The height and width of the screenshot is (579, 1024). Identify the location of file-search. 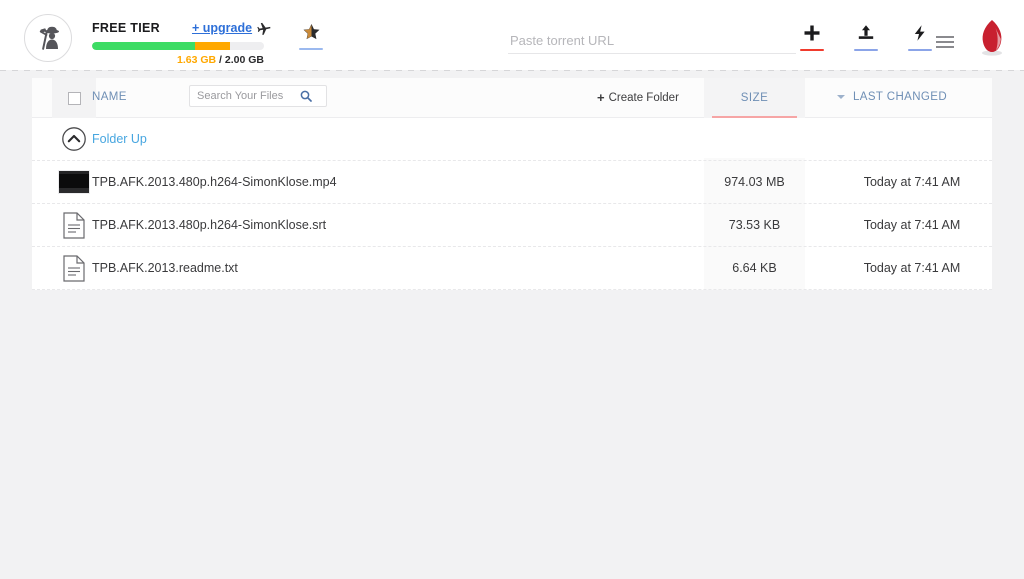
(258, 96).